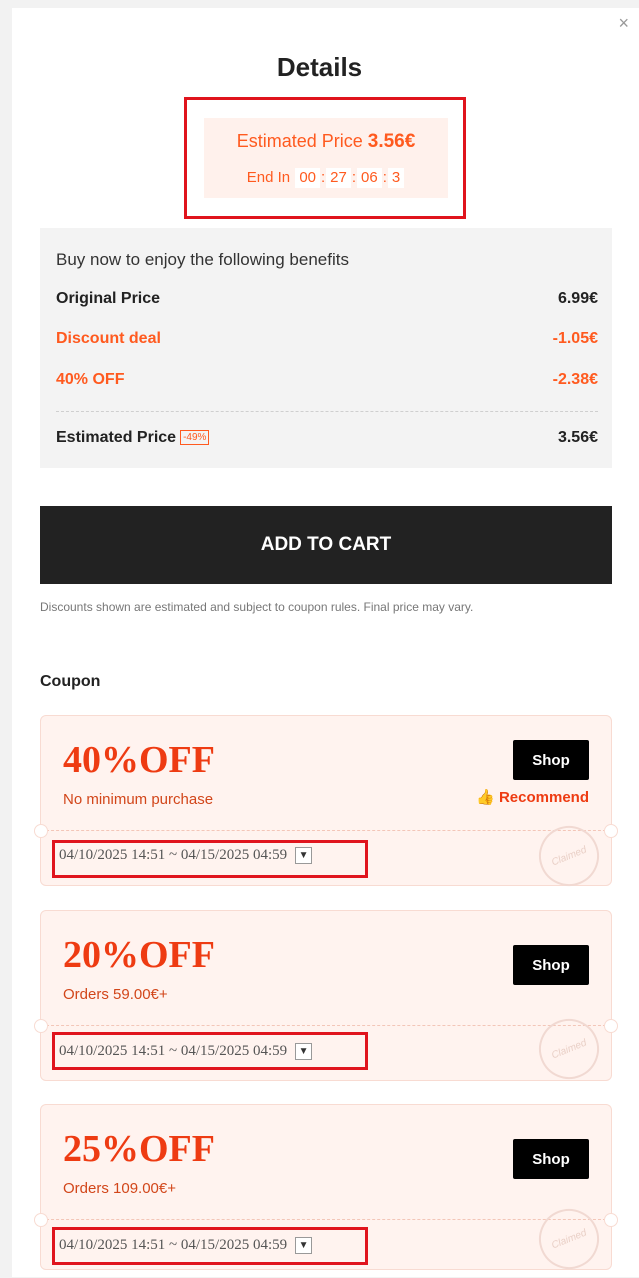 This screenshot has width=639, height=1278. I want to click on price-row-value: -2.38€, so click(575, 379).